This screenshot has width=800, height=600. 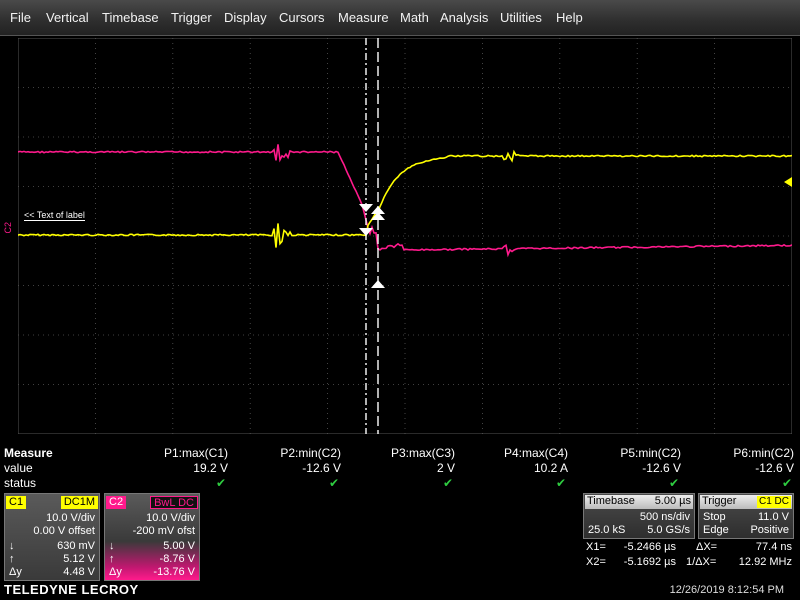 What do you see at coordinates (363, 17) in the screenshot?
I see `menu-measure: Measure` at bounding box center [363, 17].